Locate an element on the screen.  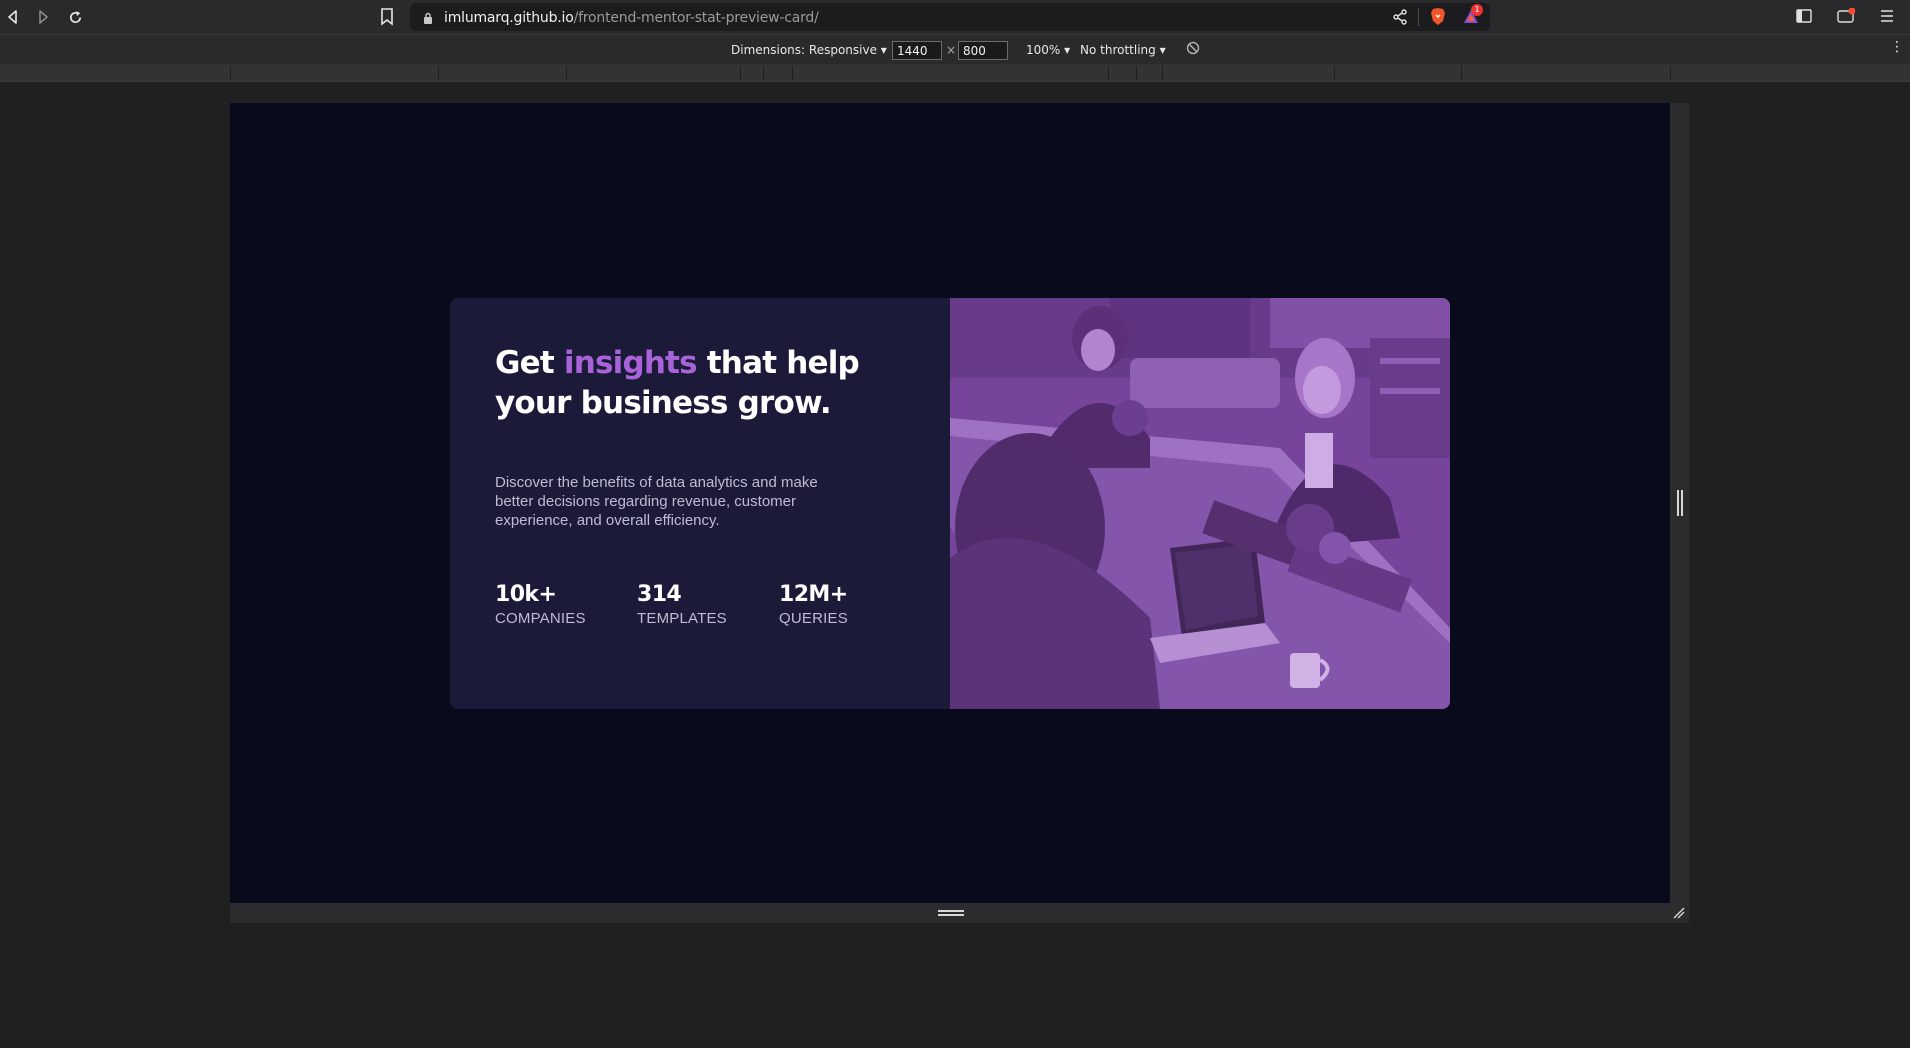
viewport-resize-handle-right is located at coordinates (1679, 503).